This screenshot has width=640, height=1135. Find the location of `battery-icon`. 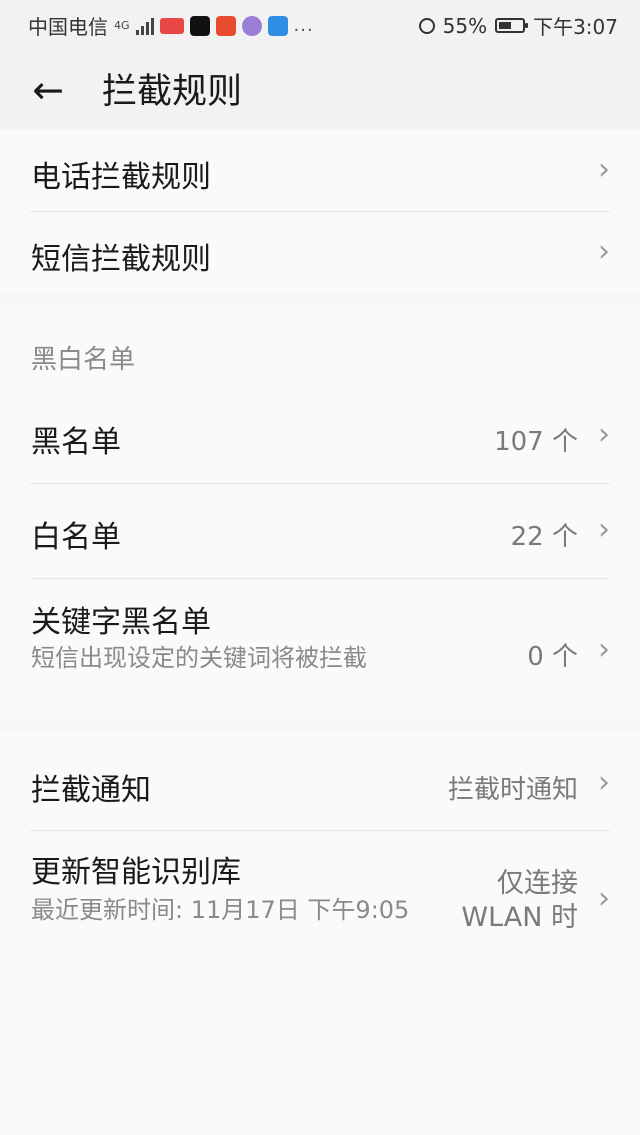

battery-icon is located at coordinates (512, 25).